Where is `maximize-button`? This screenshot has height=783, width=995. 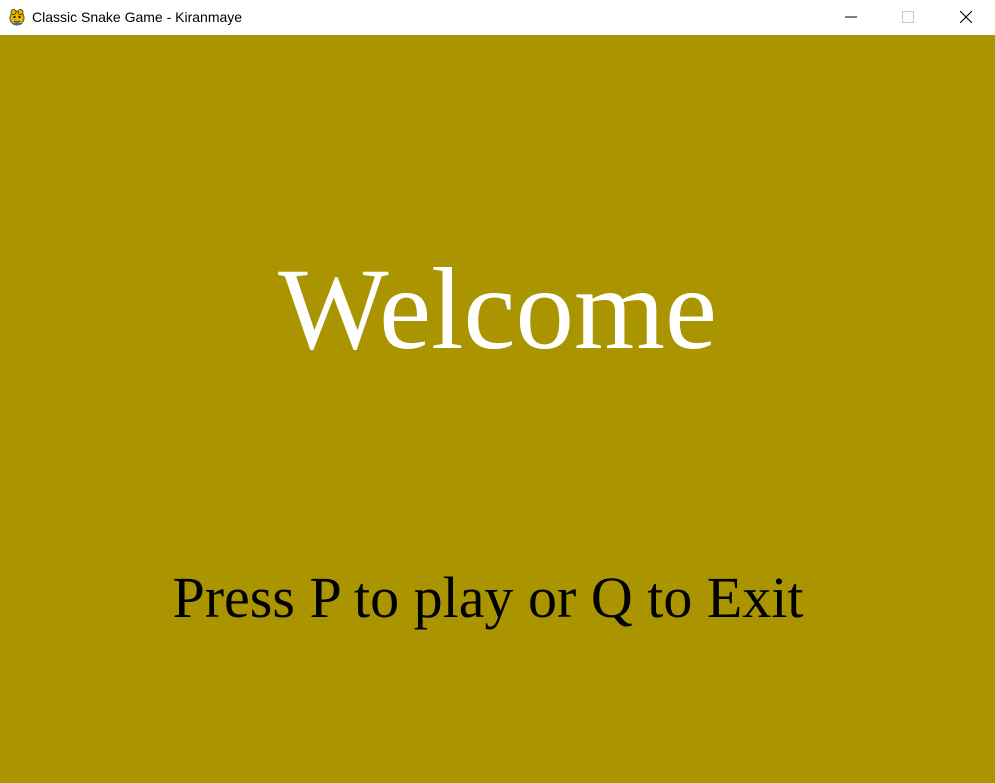
maximize-button is located at coordinates (908, 17).